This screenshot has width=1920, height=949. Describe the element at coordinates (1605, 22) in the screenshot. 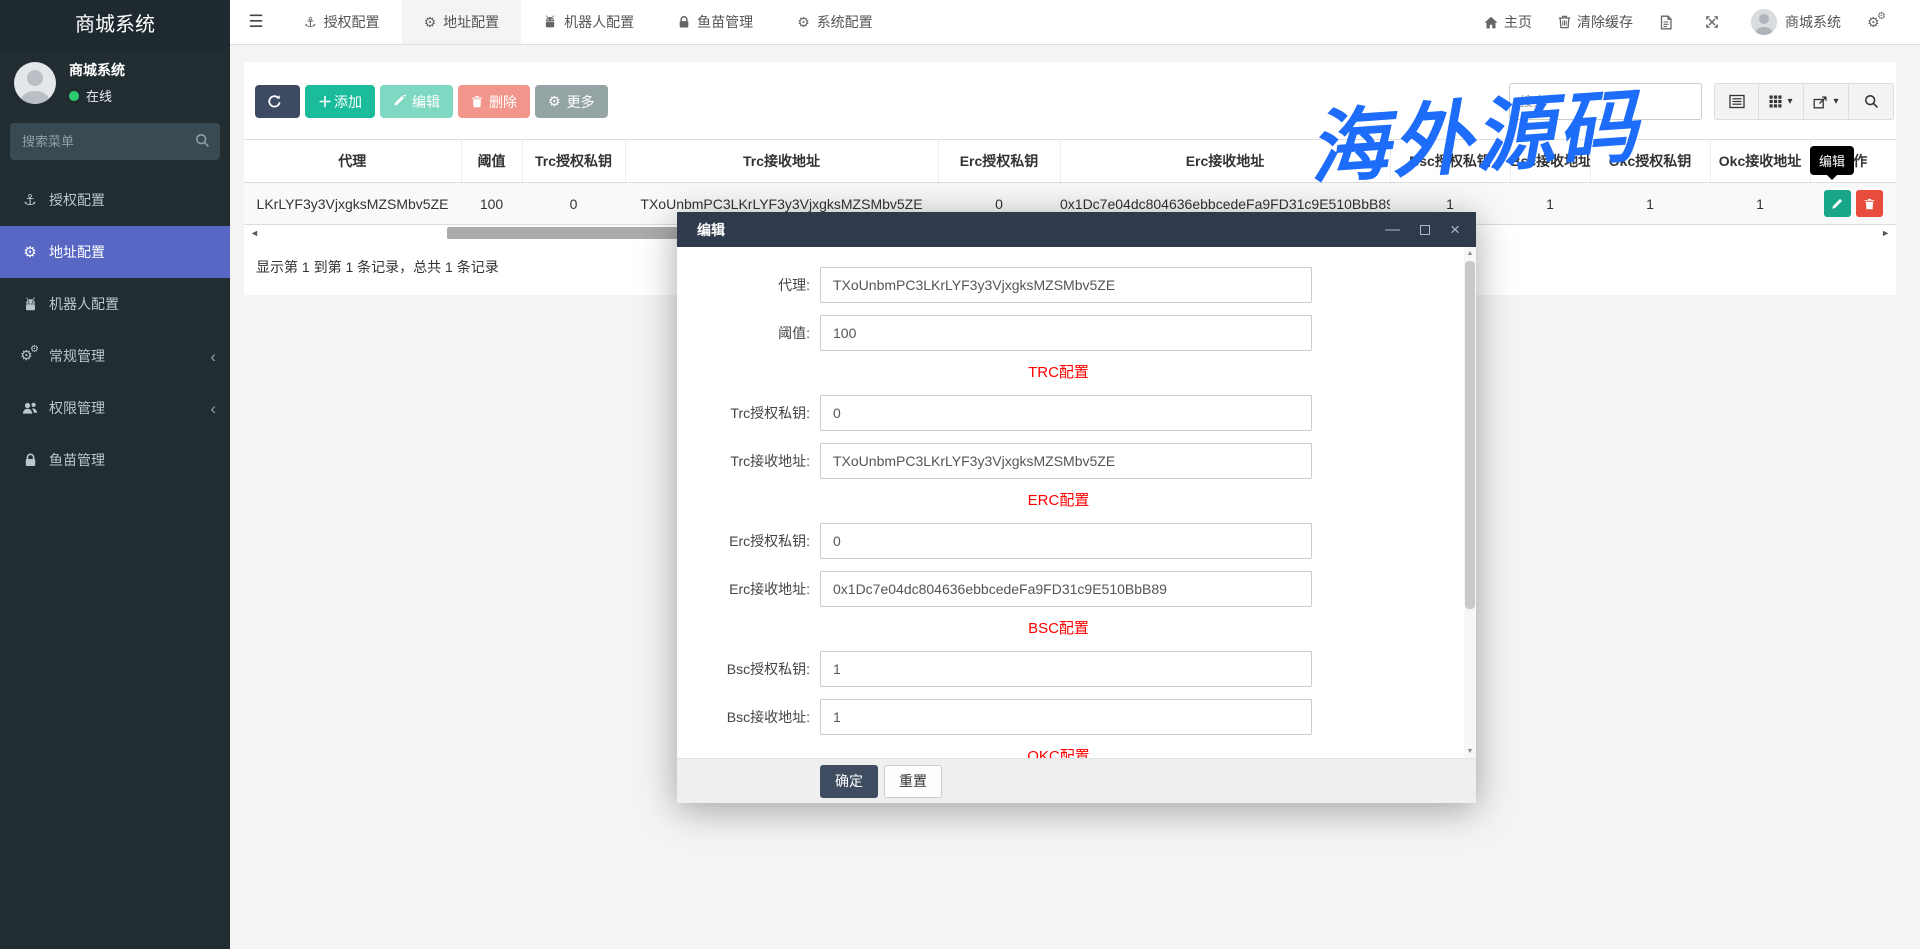

I see `clear-cache-label: 清除缓存` at that location.